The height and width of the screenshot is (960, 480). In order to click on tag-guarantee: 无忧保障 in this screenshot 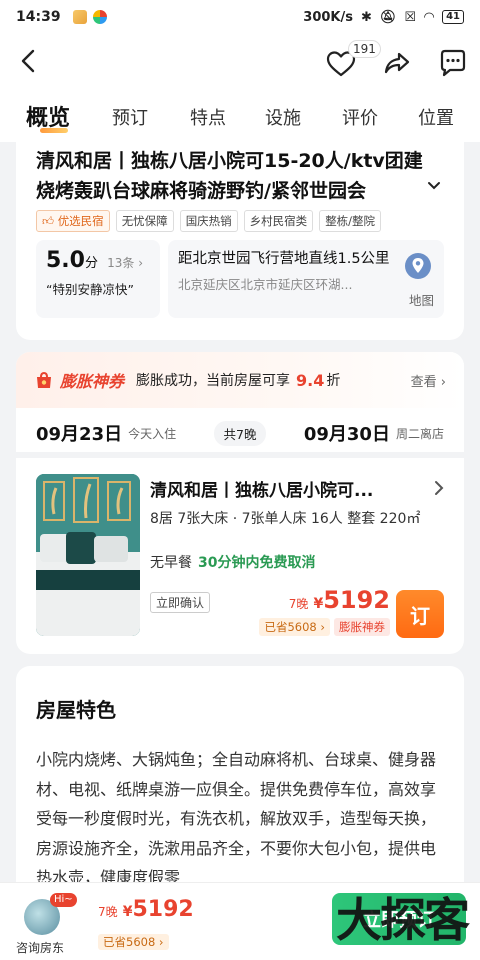, I will do `click(144, 221)`.